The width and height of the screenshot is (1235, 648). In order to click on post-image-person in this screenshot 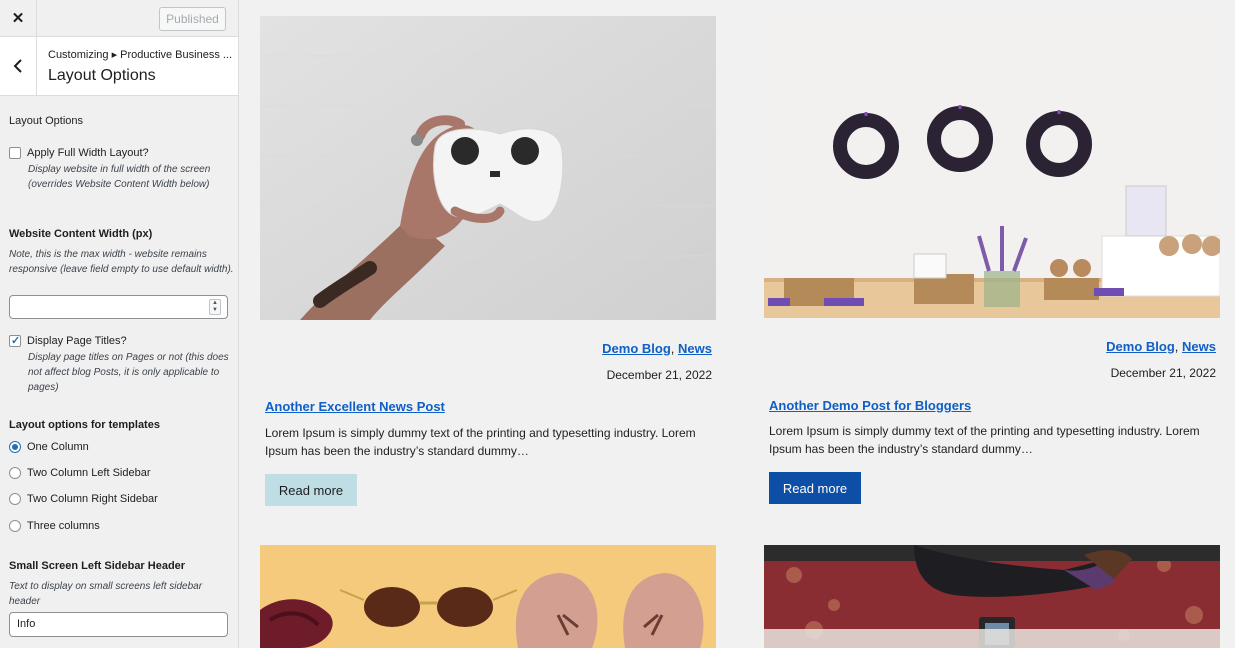, I will do `click(992, 596)`.